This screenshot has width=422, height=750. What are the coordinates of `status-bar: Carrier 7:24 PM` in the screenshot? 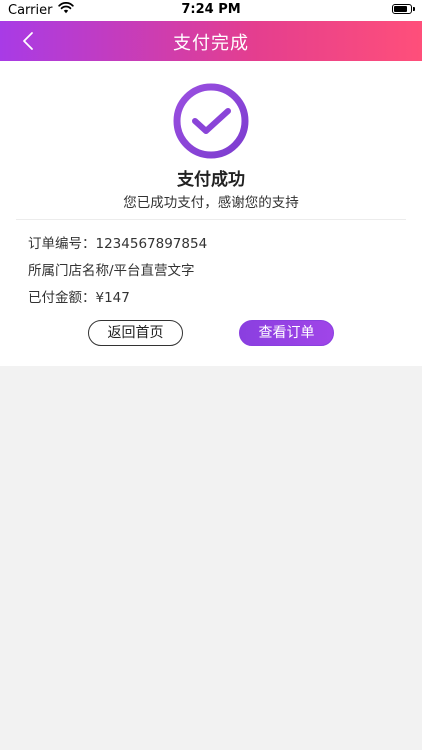 It's located at (211, 10).